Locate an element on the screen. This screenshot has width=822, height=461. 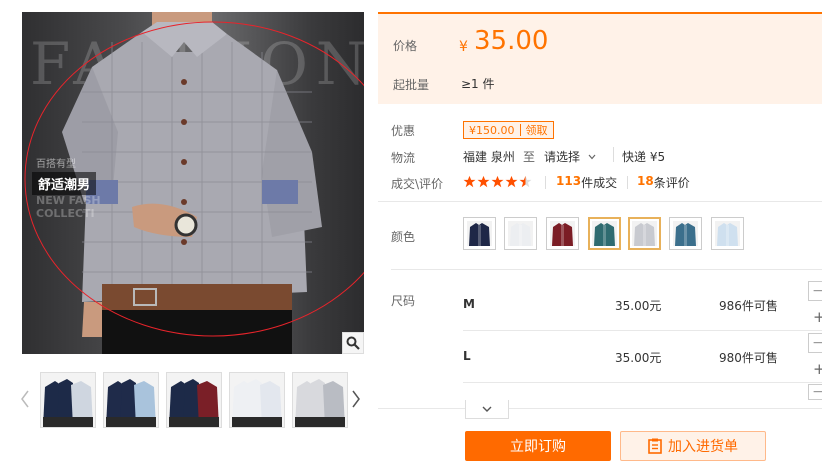
expand-sizes-button is located at coordinates (487, 409).